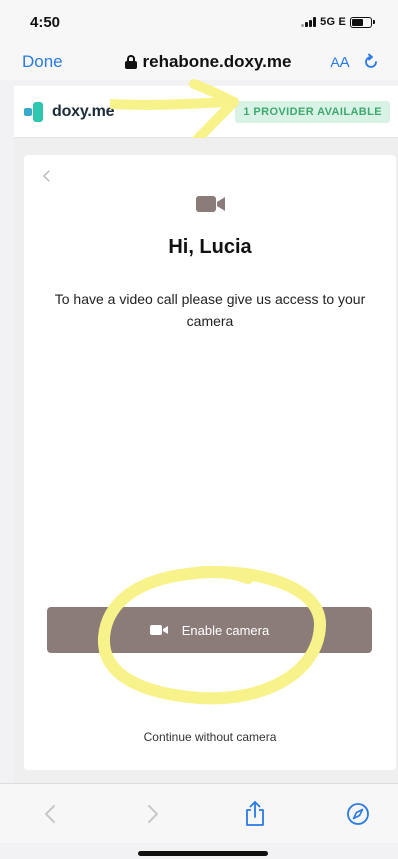 The image size is (398, 859). What do you see at coordinates (210, 247) in the screenshot?
I see `greeting-title: Hi, Lucia` at bounding box center [210, 247].